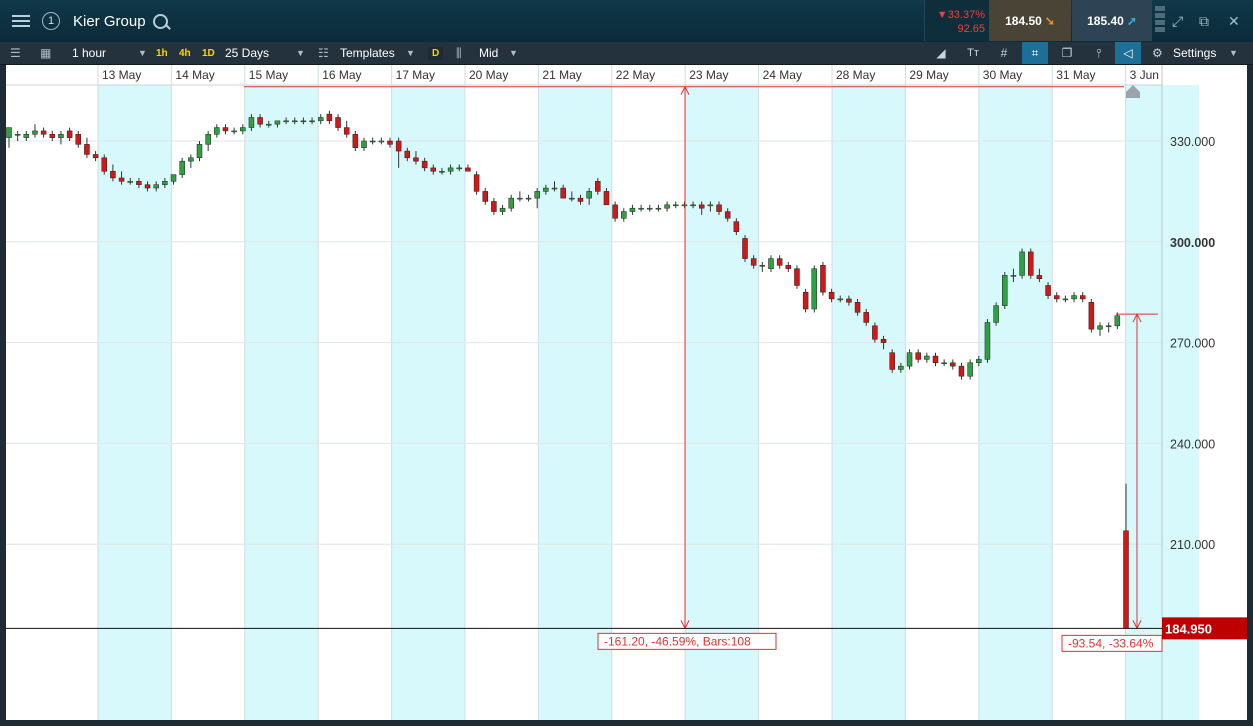 The width and height of the screenshot is (1253, 726). What do you see at coordinates (51, 21) in the screenshot?
I see `account-badge-icon: 1` at bounding box center [51, 21].